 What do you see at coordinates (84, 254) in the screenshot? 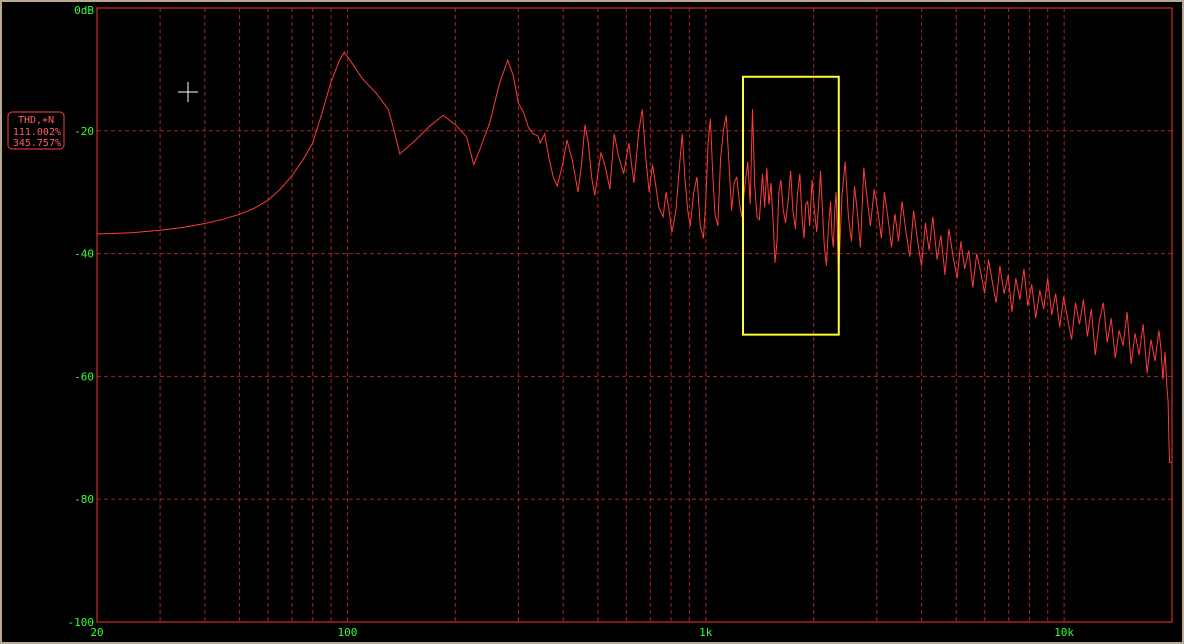
I see `y-tick-label: -40` at bounding box center [84, 254].